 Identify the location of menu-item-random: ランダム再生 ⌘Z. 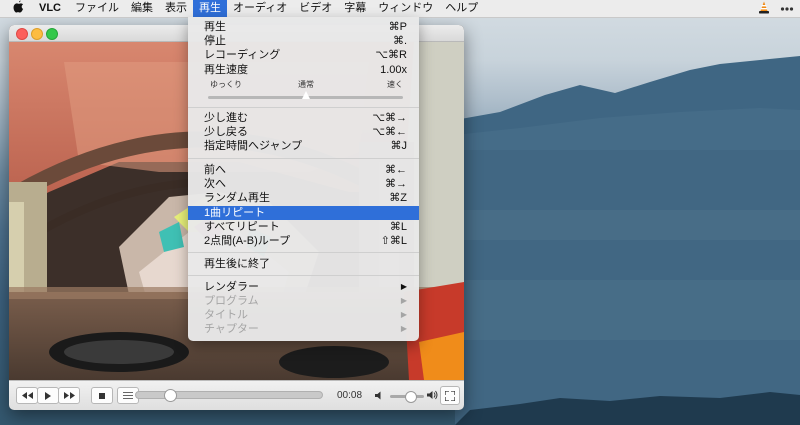
(303, 198).